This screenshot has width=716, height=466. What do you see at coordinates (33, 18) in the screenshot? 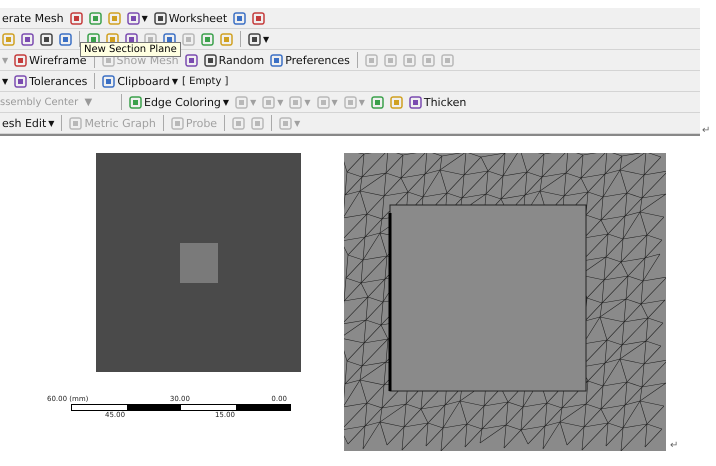
I see `toolbar-button: erate Mesh` at bounding box center [33, 18].